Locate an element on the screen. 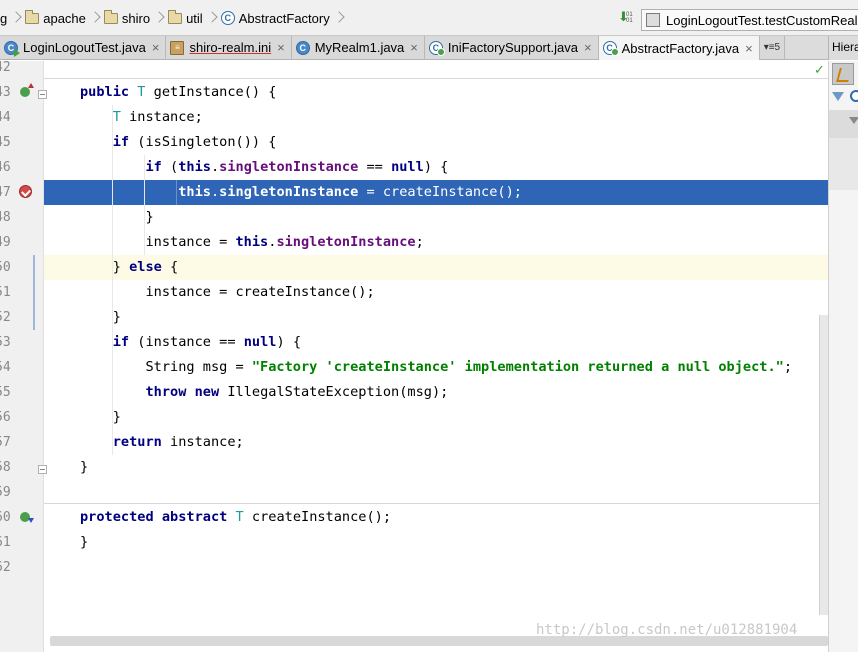 Image resolution: width=858 pixels, height=652 pixels. code-line: 45 if (isSingleton()) { is located at coordinates (429, 142).